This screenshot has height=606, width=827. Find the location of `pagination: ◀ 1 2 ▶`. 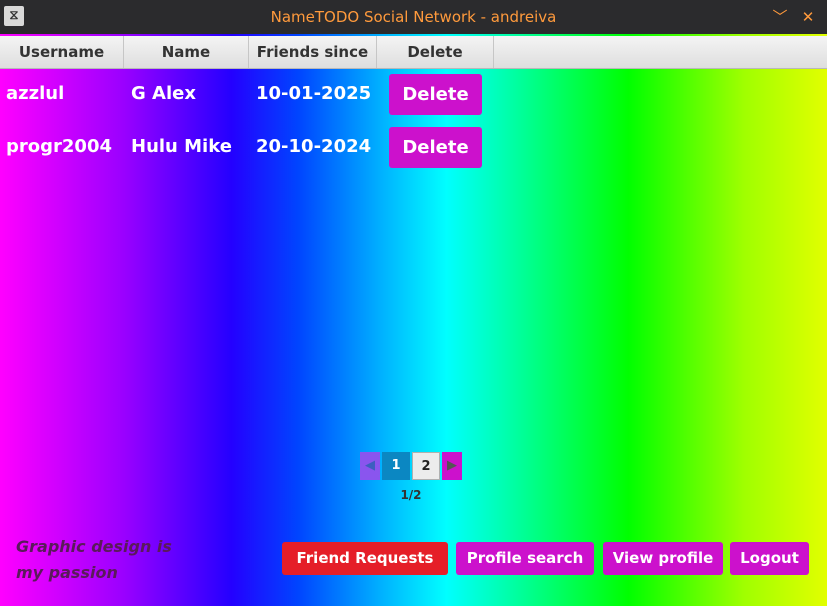

pagination: ◀ 1 2 ▶ is located at coordinates (411, 466).